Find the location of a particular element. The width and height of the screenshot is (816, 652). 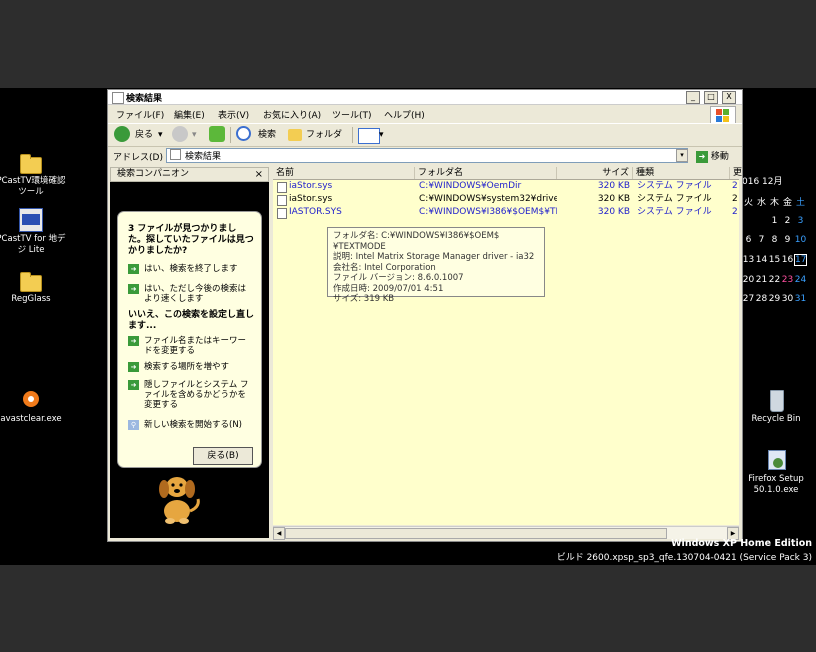

option-more-locations: ➜ 検索する場所を増やす is located at coordinates (191, 367).